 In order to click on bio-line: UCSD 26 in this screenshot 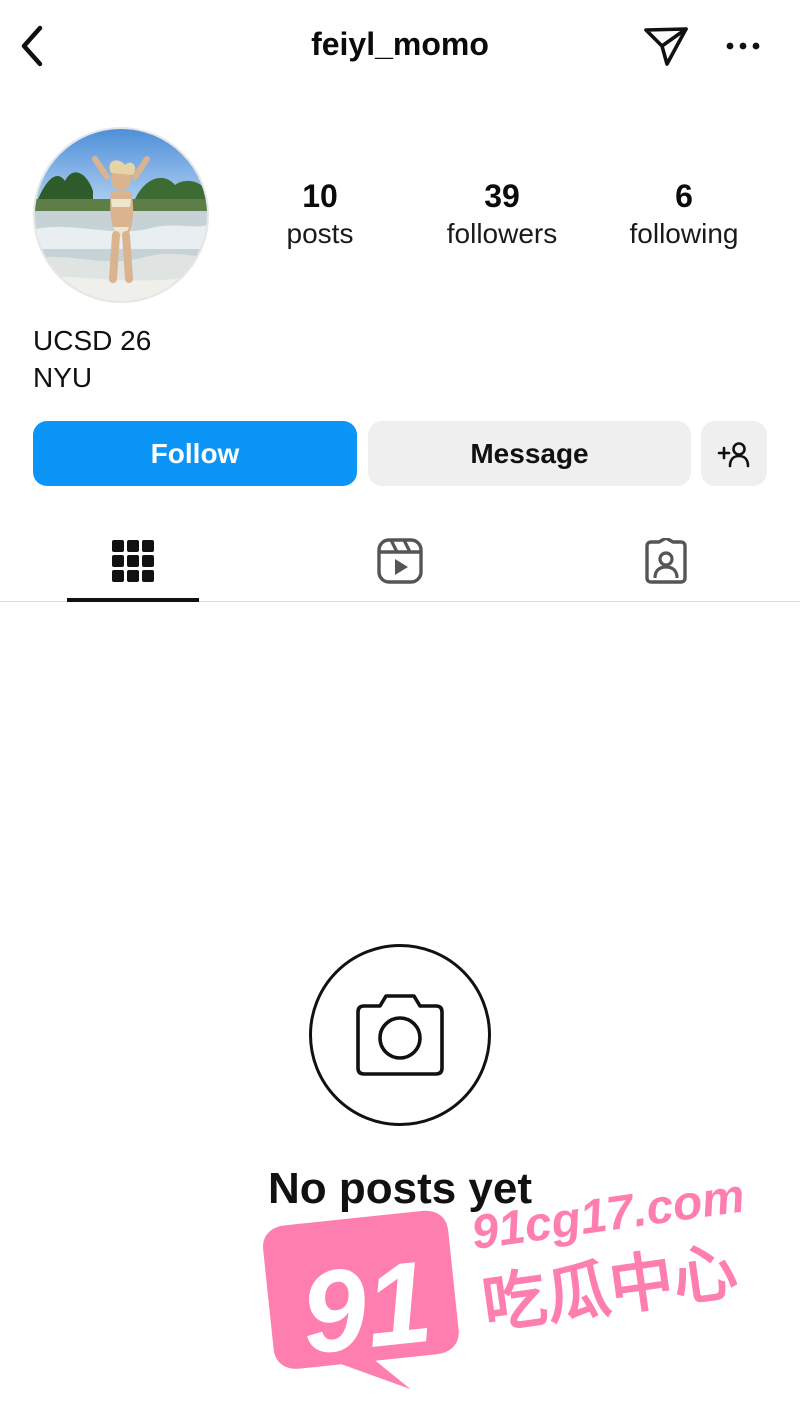, I will do `click(92, 340)`.